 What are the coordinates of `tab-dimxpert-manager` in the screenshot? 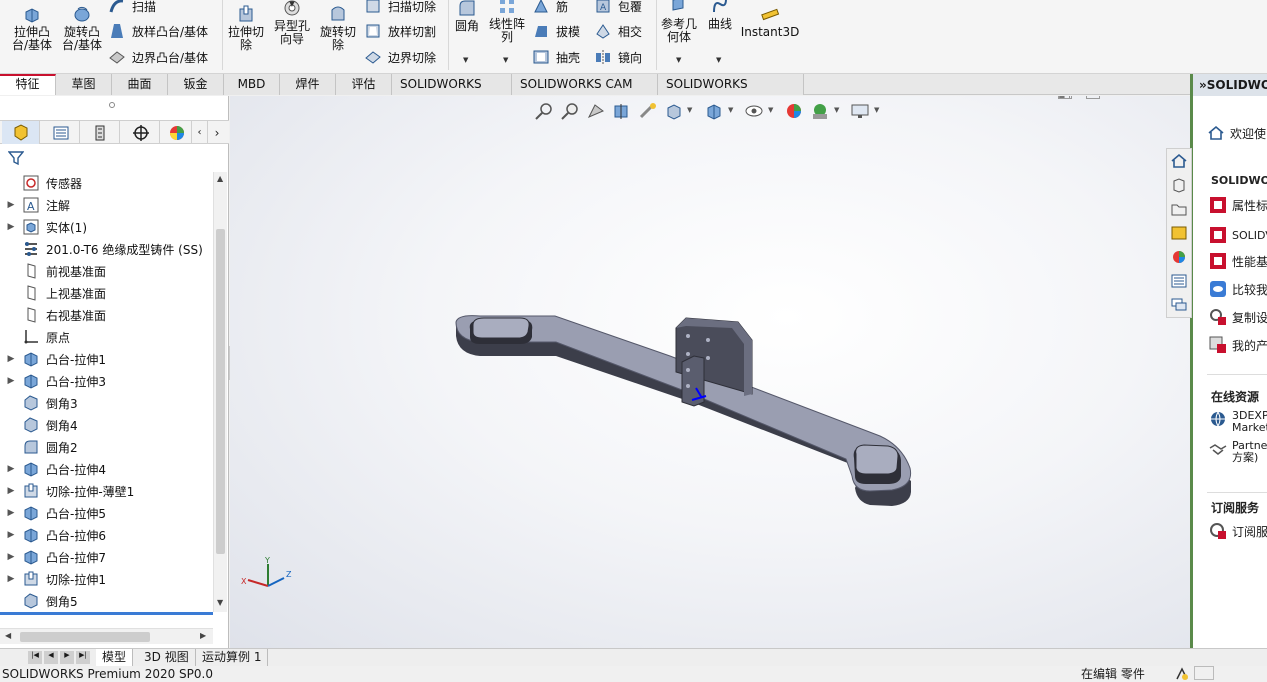 It's located at (141, 132).